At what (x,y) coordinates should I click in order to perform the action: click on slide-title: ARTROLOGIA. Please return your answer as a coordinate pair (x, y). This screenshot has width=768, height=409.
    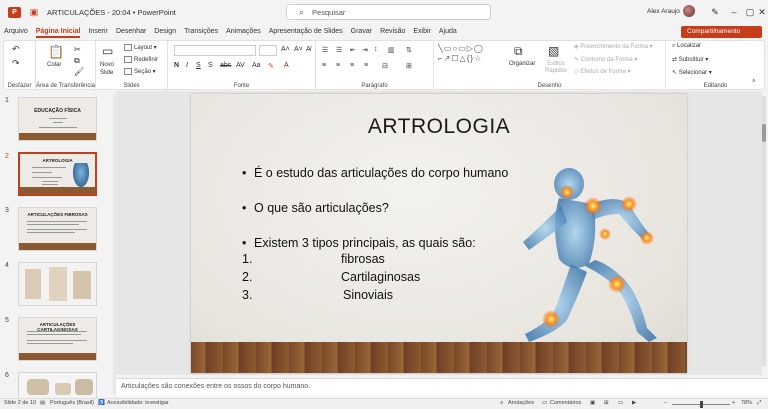
    Looking at the image, I should click on (439, 127).